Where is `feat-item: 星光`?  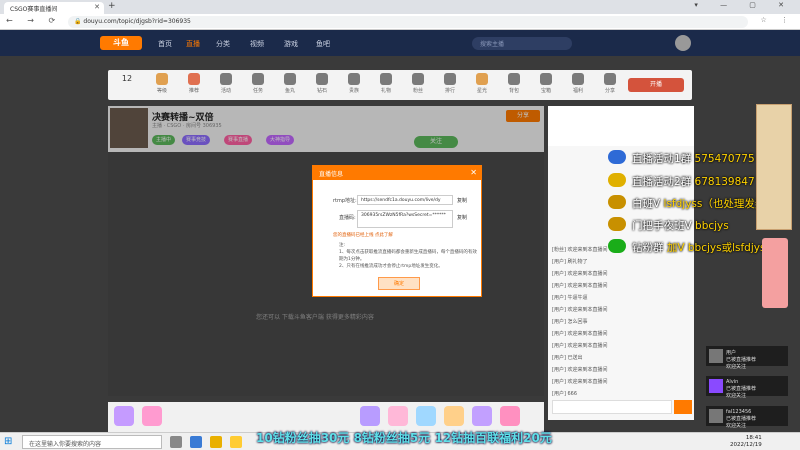 feat-item: 星光 is located at coordinates (482, 83).